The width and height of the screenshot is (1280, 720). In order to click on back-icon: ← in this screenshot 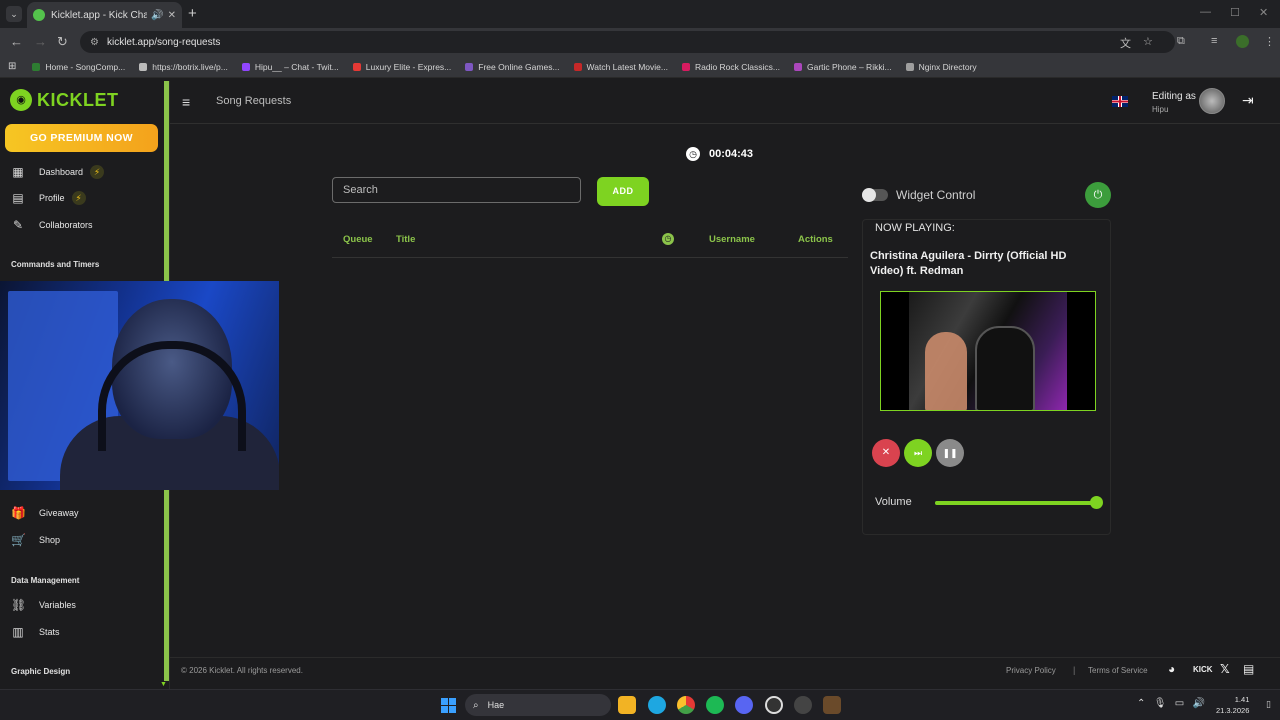, I will do `click(16, 41)`.